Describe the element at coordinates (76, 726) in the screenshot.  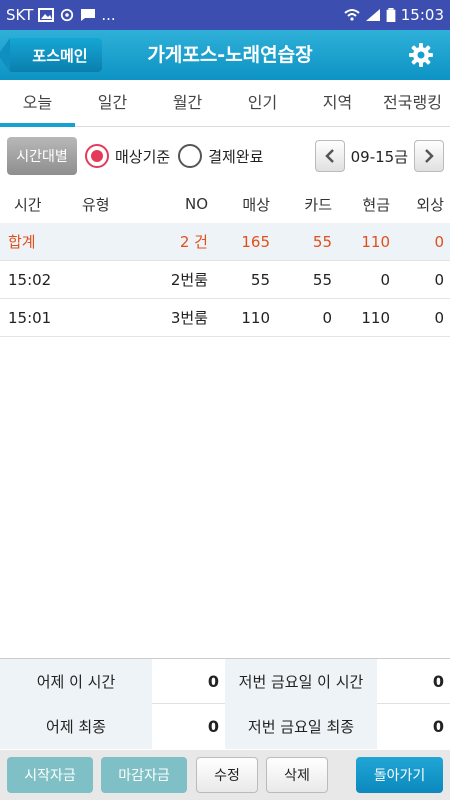
I see `yesterday-final-label: 어제 최종` at that location.